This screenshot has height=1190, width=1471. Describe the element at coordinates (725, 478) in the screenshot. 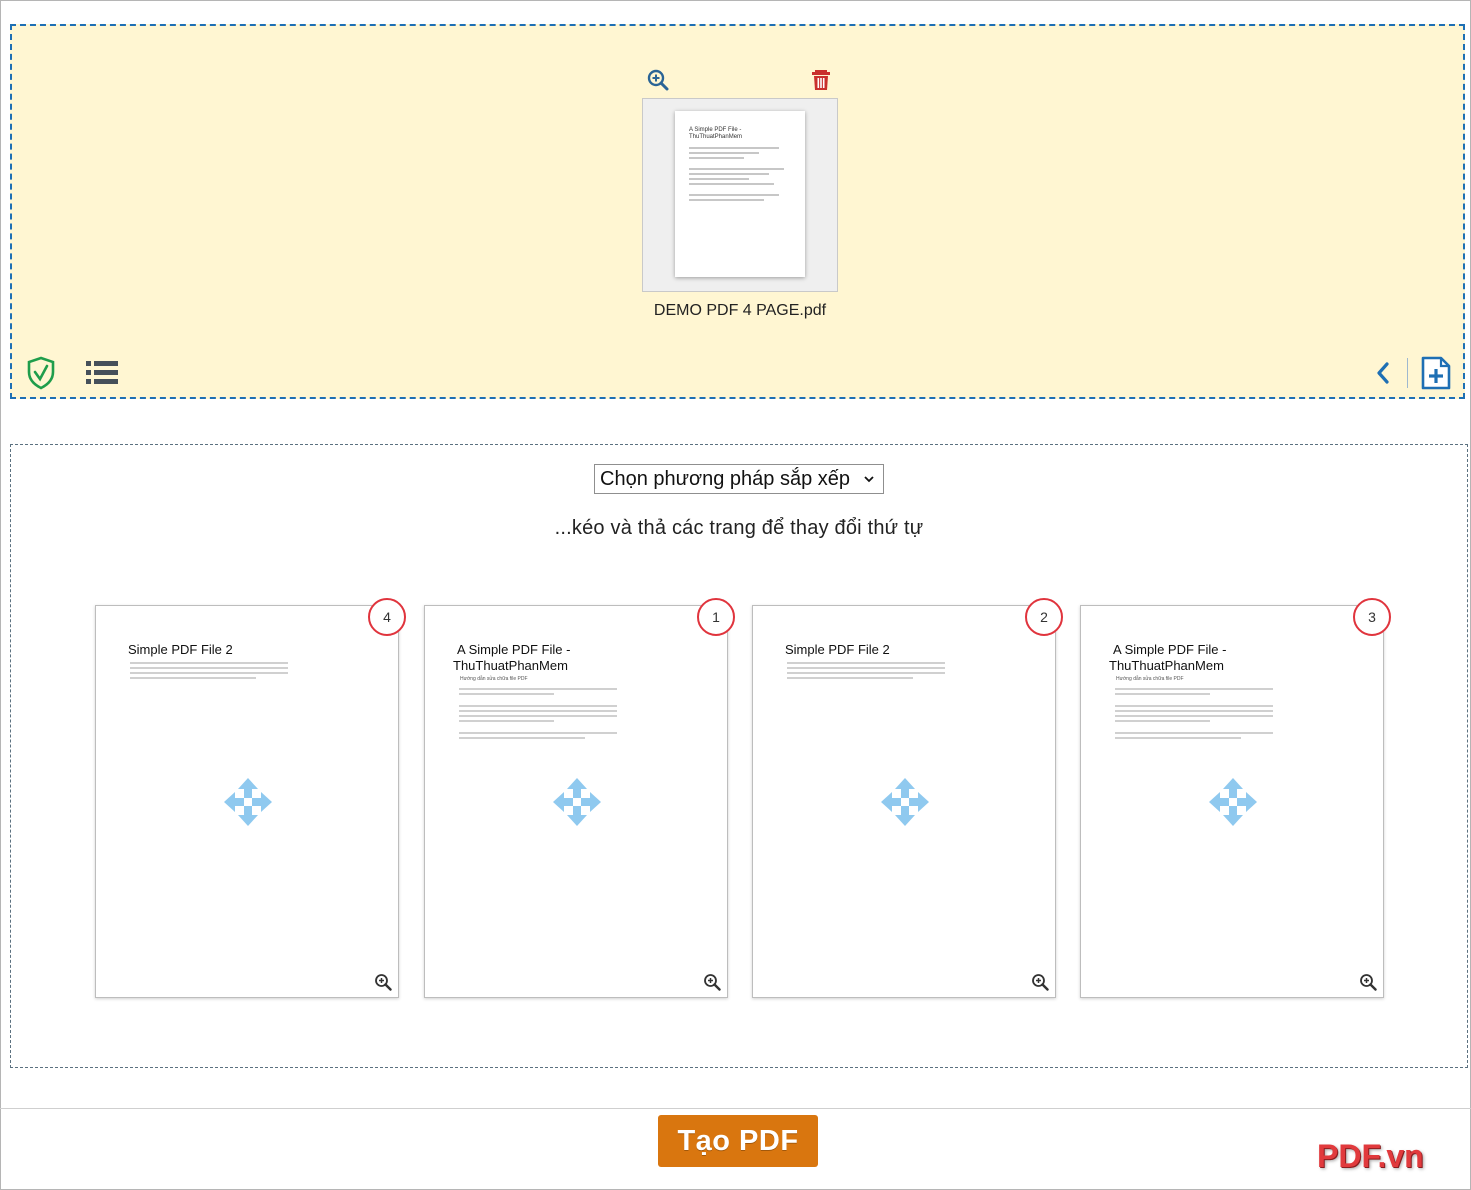

I see `sort-method-label: Chọn phương pháp sắp xếp` at that location.